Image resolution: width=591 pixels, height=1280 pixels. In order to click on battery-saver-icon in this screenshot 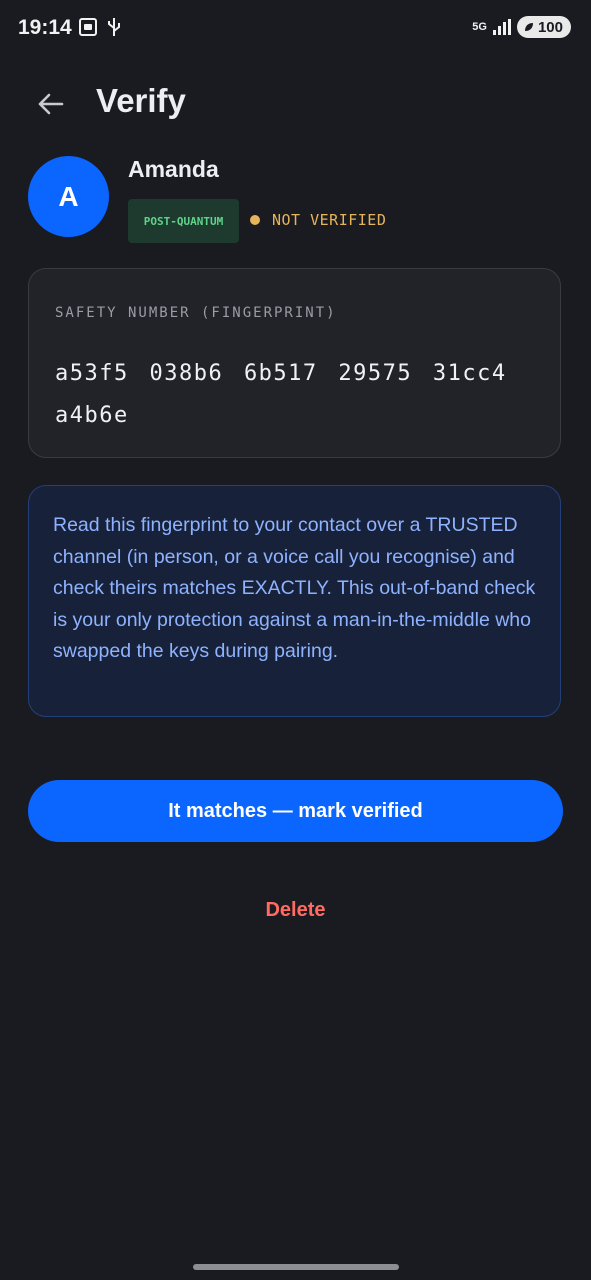, I will do `click(528, 27)`.